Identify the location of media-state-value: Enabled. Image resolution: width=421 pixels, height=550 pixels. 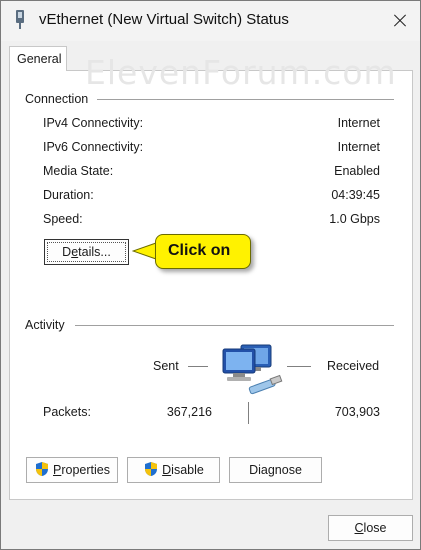
(357, 171).